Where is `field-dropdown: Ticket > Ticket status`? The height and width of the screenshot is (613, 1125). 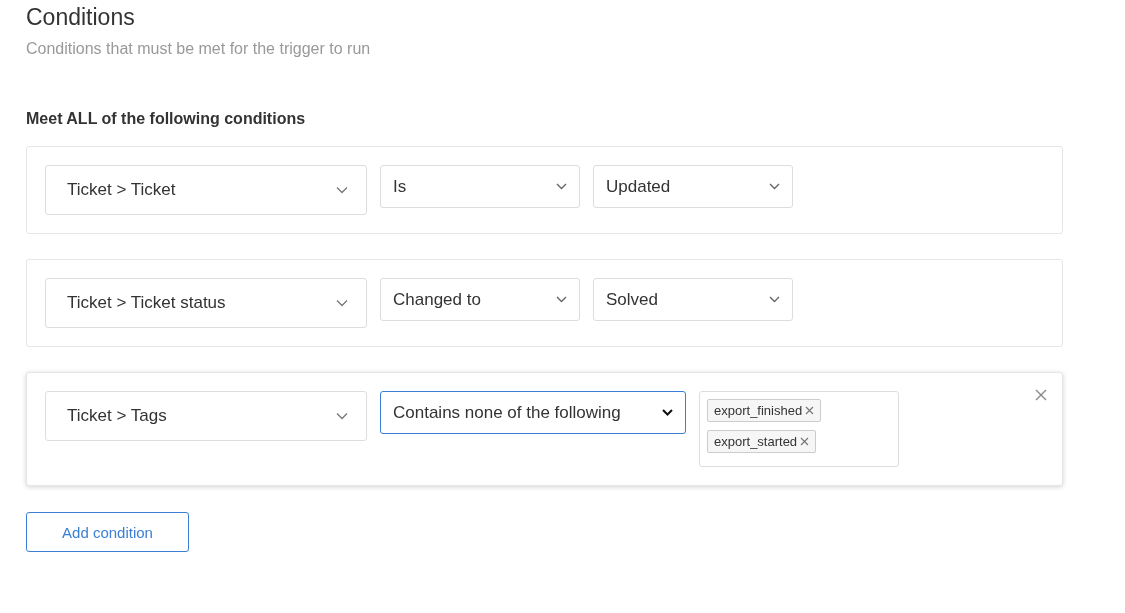
field-dropdown: Ticket > Ticket status is located at coordinates (206, 303).